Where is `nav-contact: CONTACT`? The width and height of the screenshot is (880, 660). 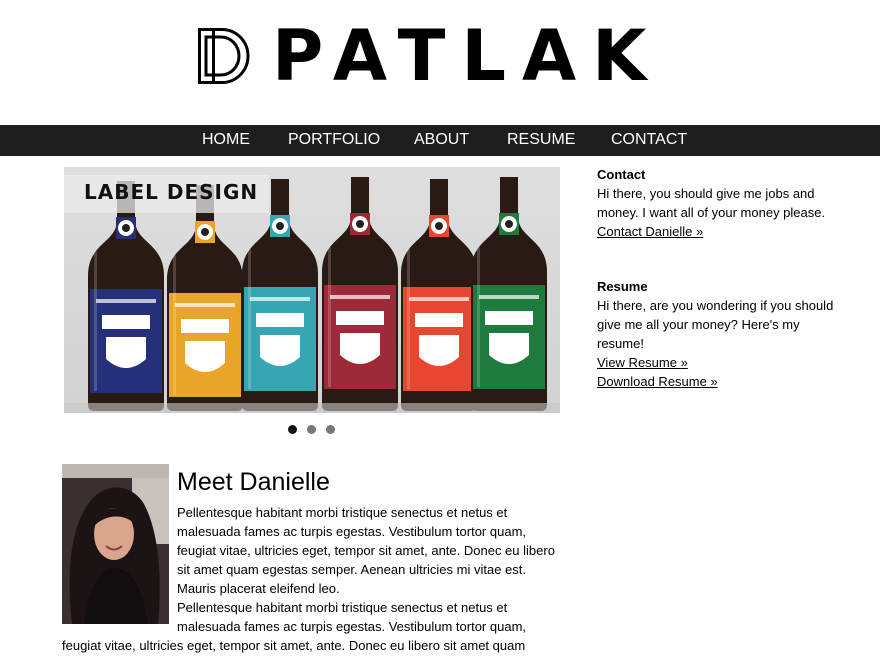
nav-contact: CONTACT is located at coordinates (649, 140).